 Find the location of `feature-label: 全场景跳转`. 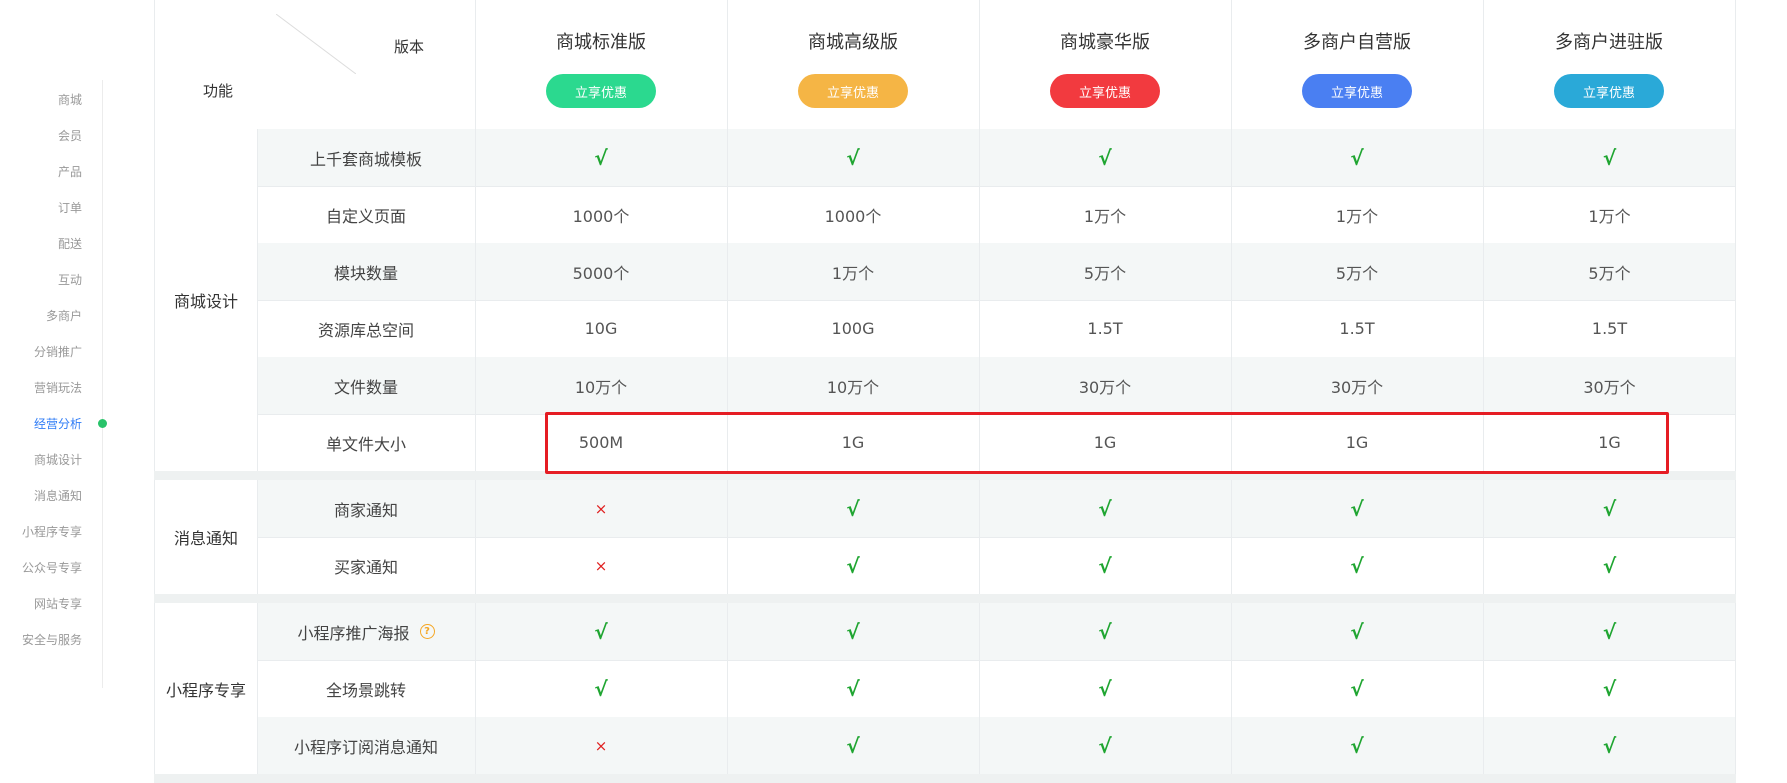

feature-label: 全场景跳转 is located at coordinates (365, 690).